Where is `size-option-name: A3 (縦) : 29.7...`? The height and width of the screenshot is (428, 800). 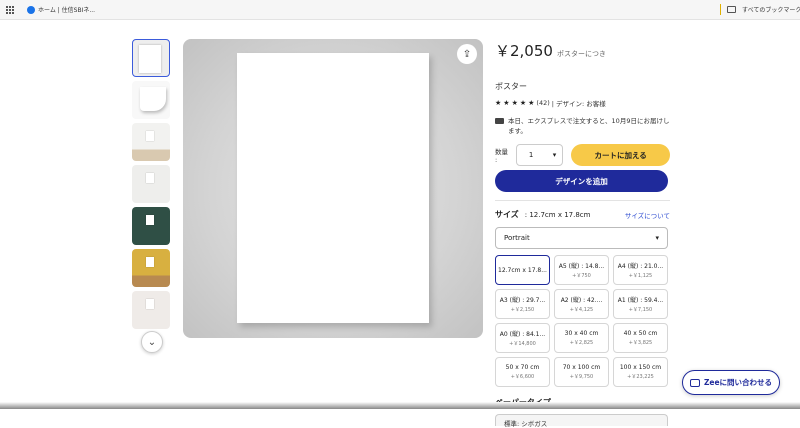 size-option-name: A3 (縦) : 29.7... is located at coordinates (522, 300).